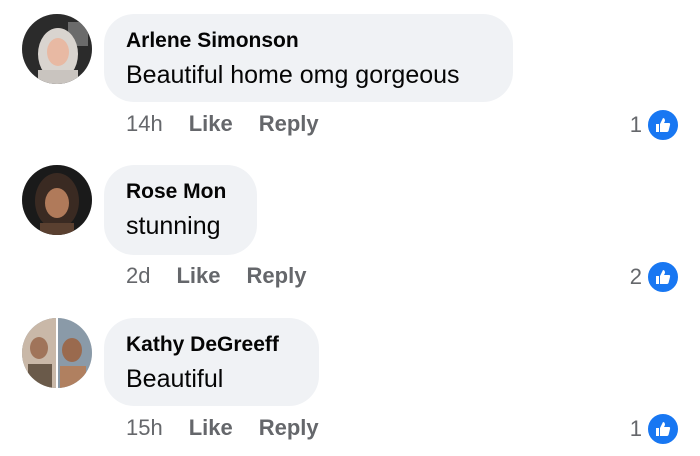 Image resolution: width=700 pixels, height=456 pixels. I want to click on comment-author: Kathy DeGreeff, so click(211, 345).